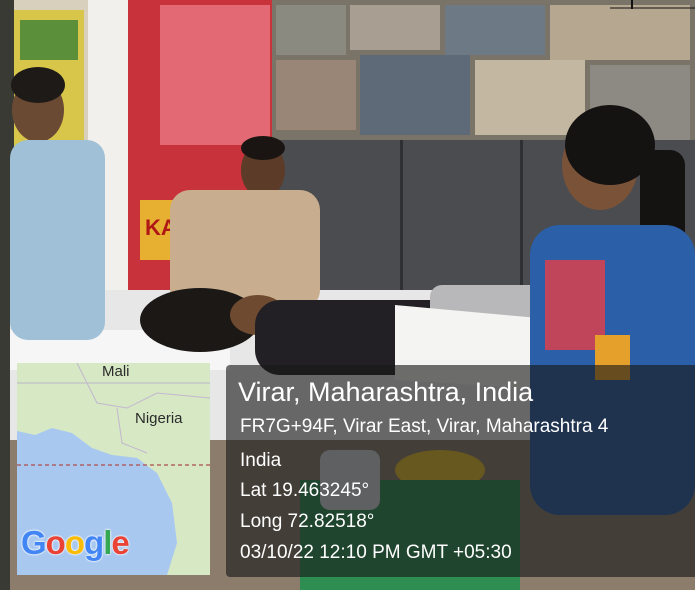  What do you see at coordinates (34, 542) in the screenshot?
I see `google-logo-letter: G` at bounding box center [34, 542].